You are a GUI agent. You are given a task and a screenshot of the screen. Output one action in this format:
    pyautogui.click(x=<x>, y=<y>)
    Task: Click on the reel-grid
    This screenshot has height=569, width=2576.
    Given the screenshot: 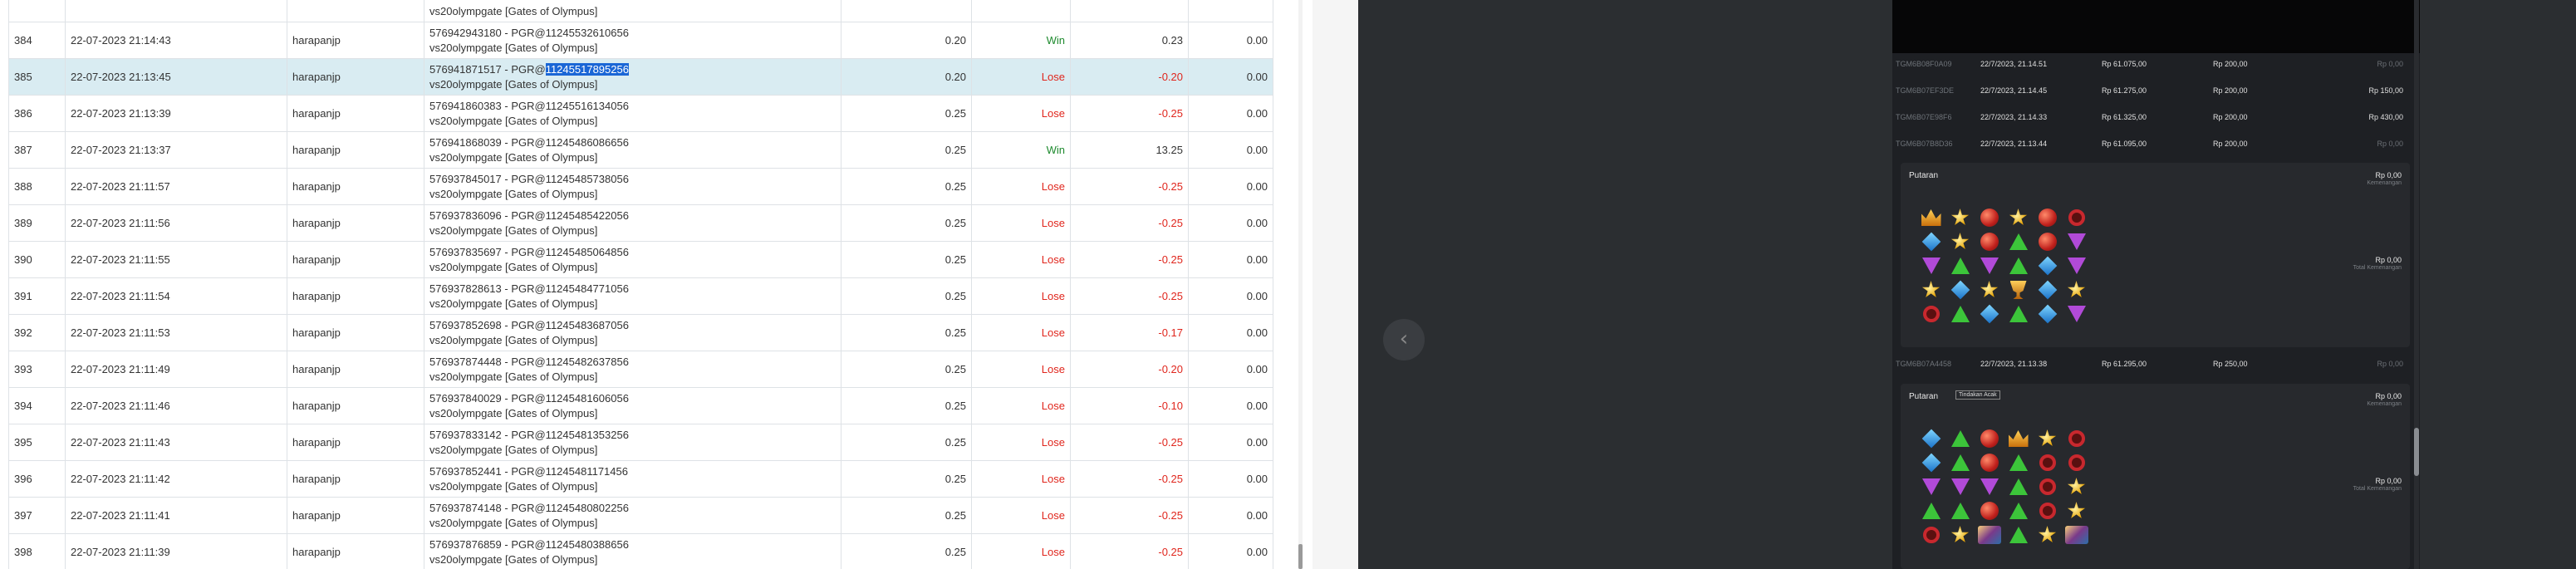 What is the action you would take?
    pyautogui.click(x=2004, y=487)
    